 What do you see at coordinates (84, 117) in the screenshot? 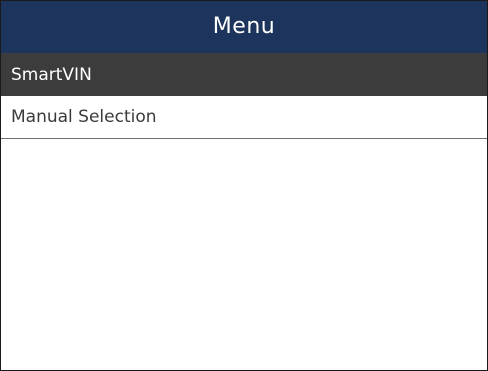
I see `menu-item-label: Manual Selection` at bounding box center [84, 117].